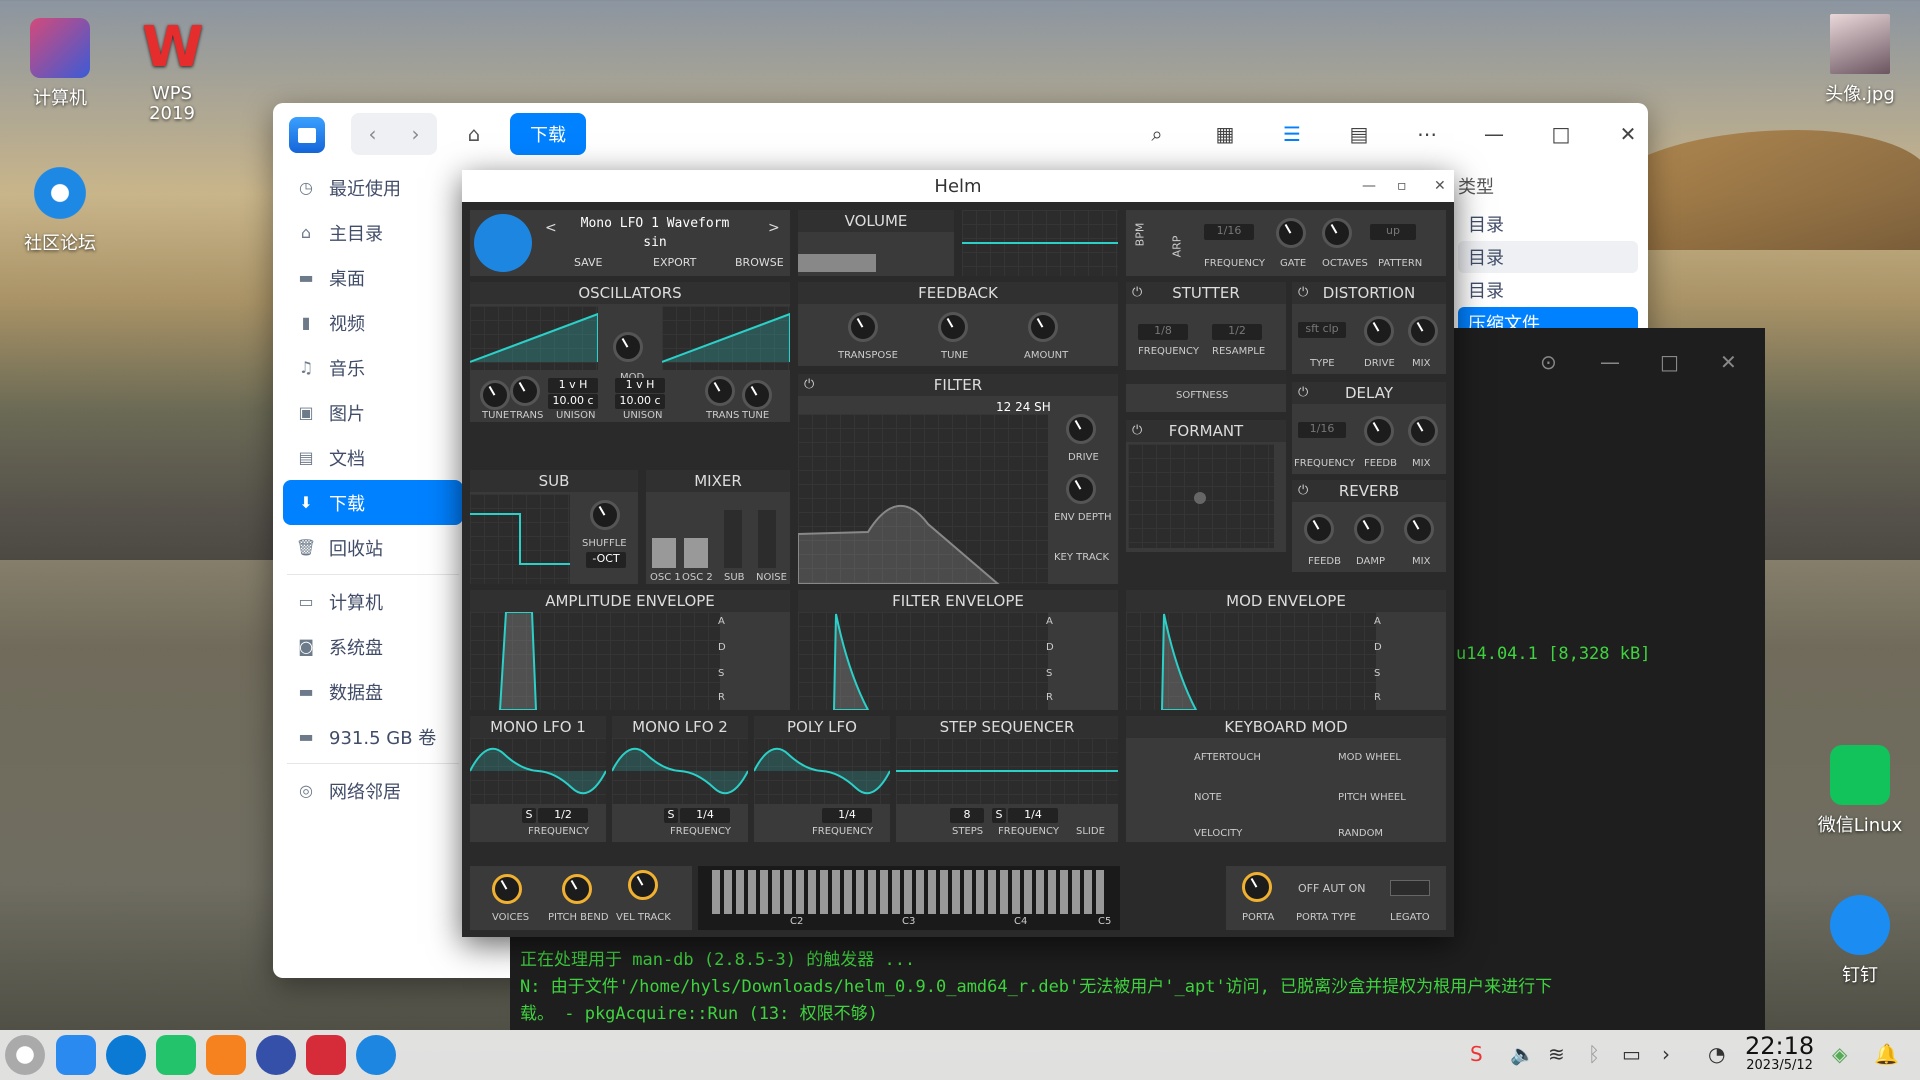 The width and height of the screenshot is (1920, 1080). What do you see at coordinates (1476, 1054) in the screenshot?
I see `input-method-icon: S` at bounding box center [1476, 1054].